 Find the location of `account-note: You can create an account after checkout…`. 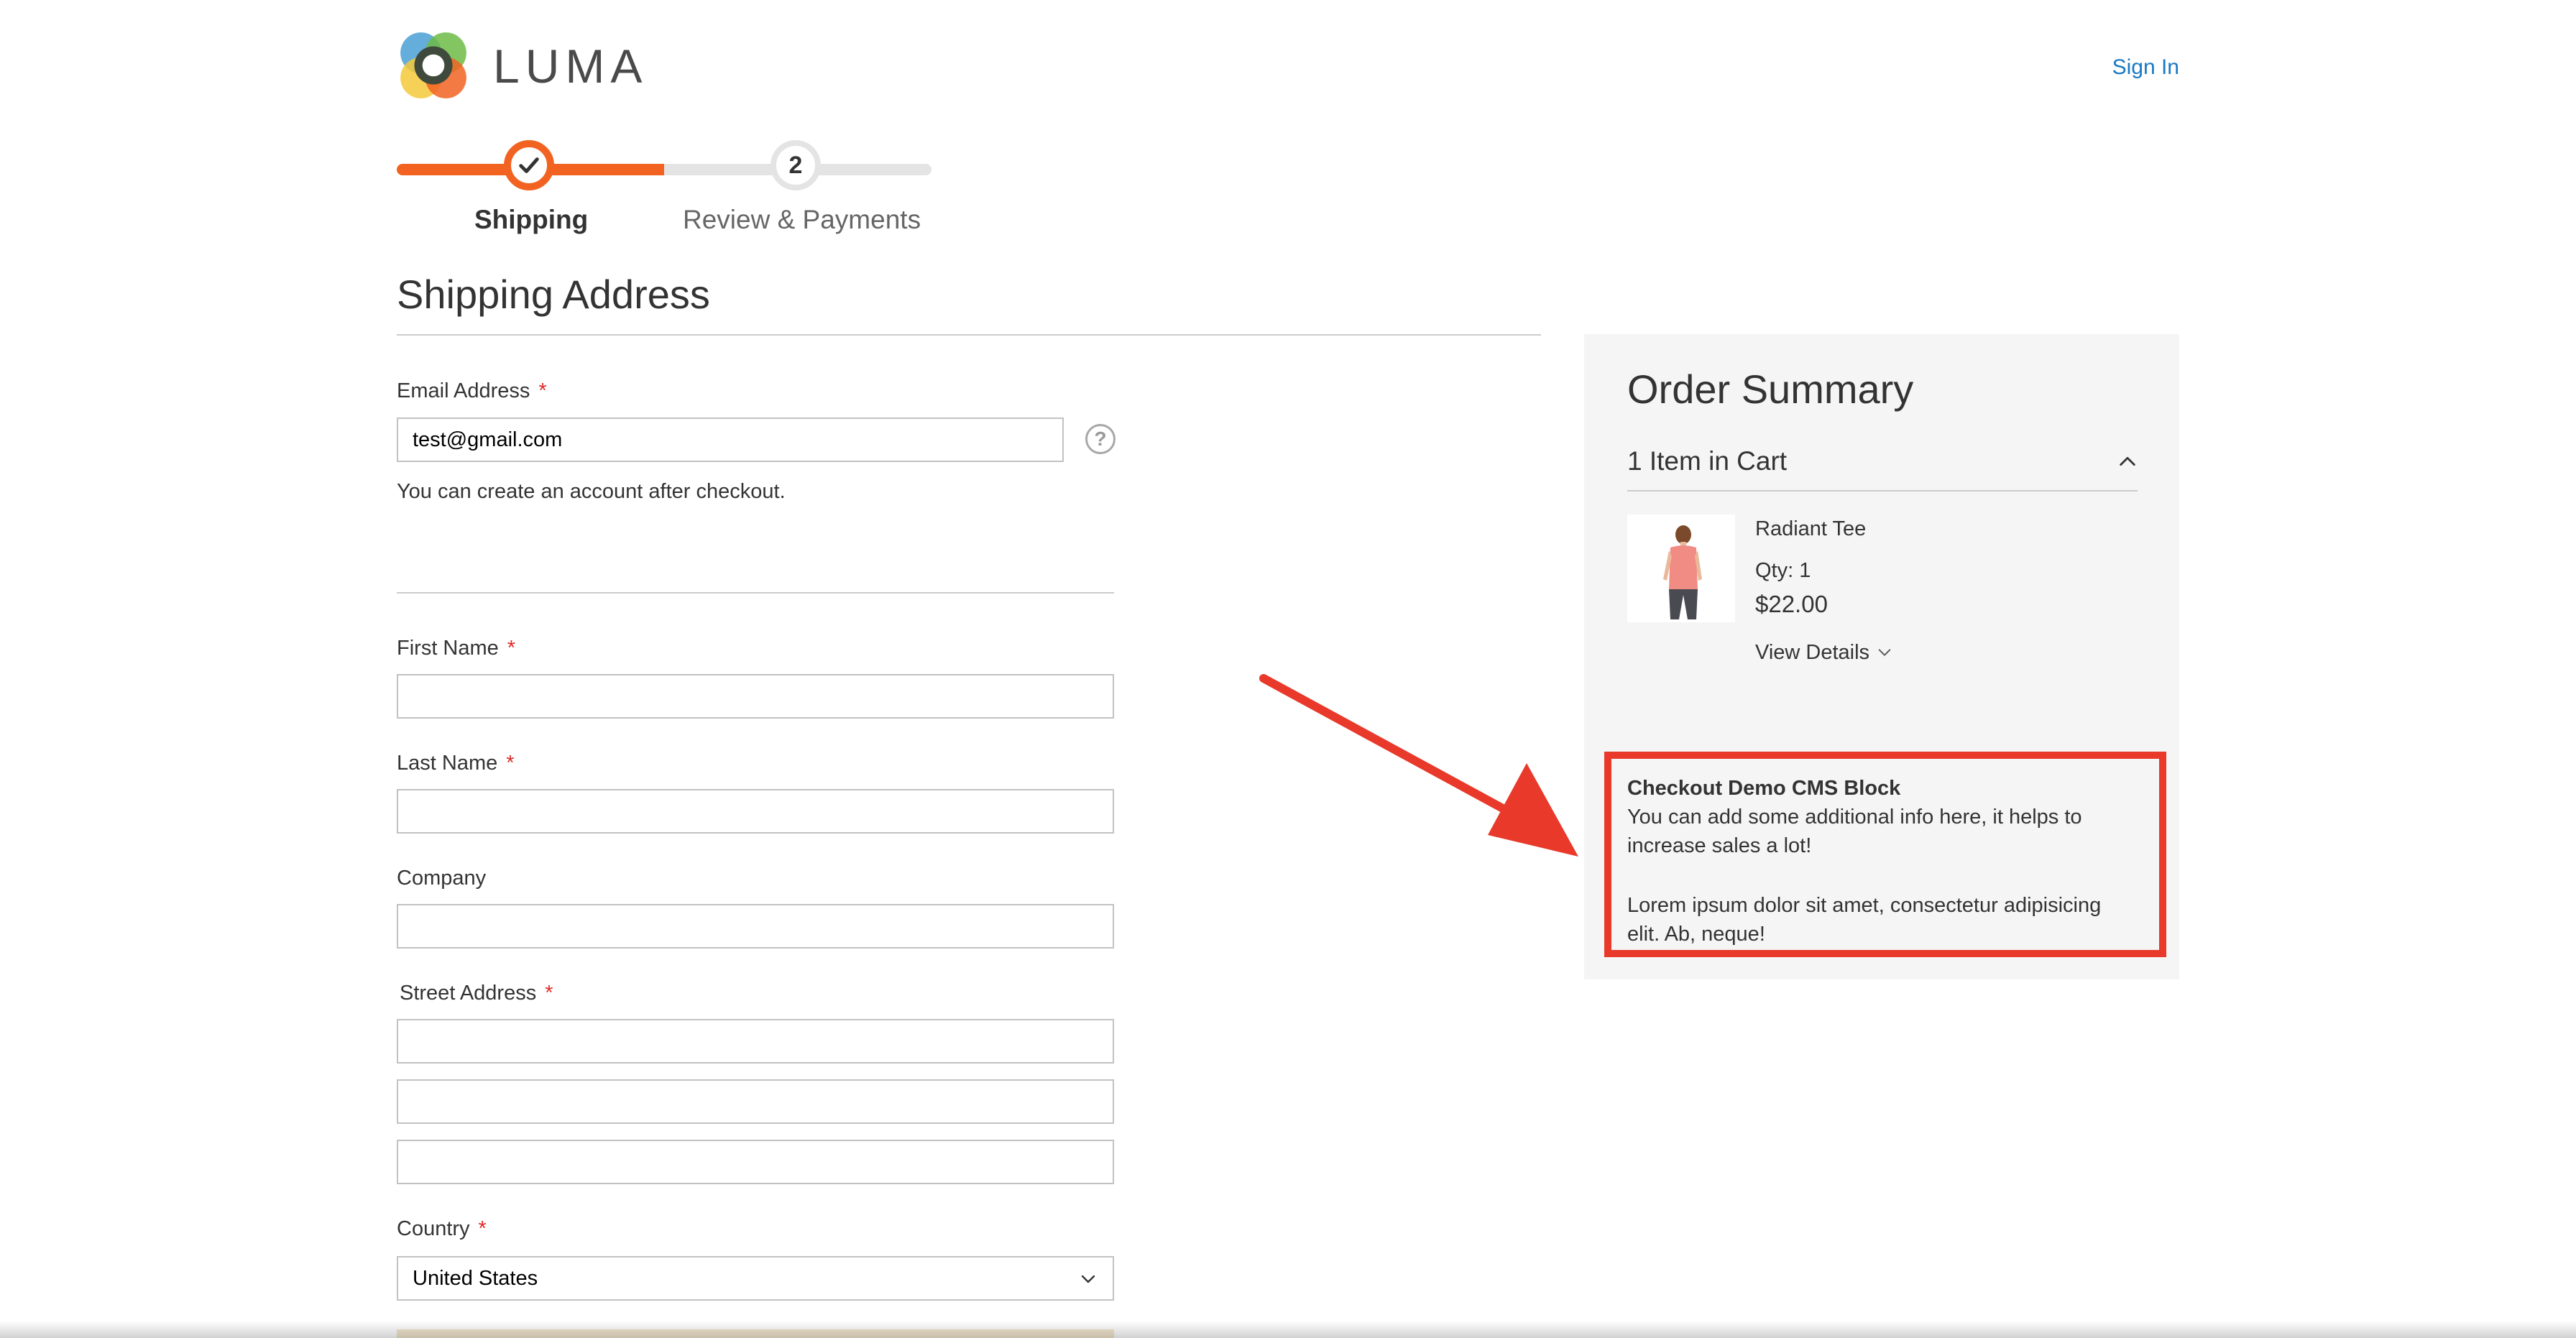

account-note: You can create an account after checkout… is located at coordinates (591, 491).